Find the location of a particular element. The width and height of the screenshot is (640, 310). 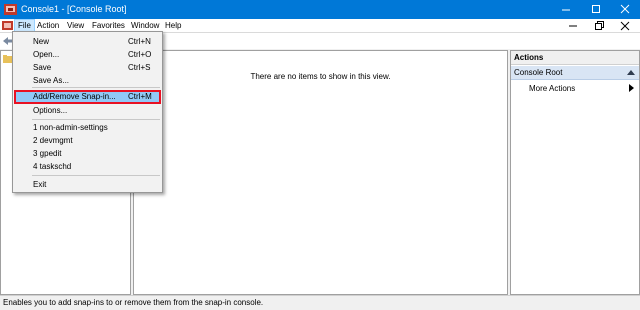

close-button is located at coordinates (625, 9).